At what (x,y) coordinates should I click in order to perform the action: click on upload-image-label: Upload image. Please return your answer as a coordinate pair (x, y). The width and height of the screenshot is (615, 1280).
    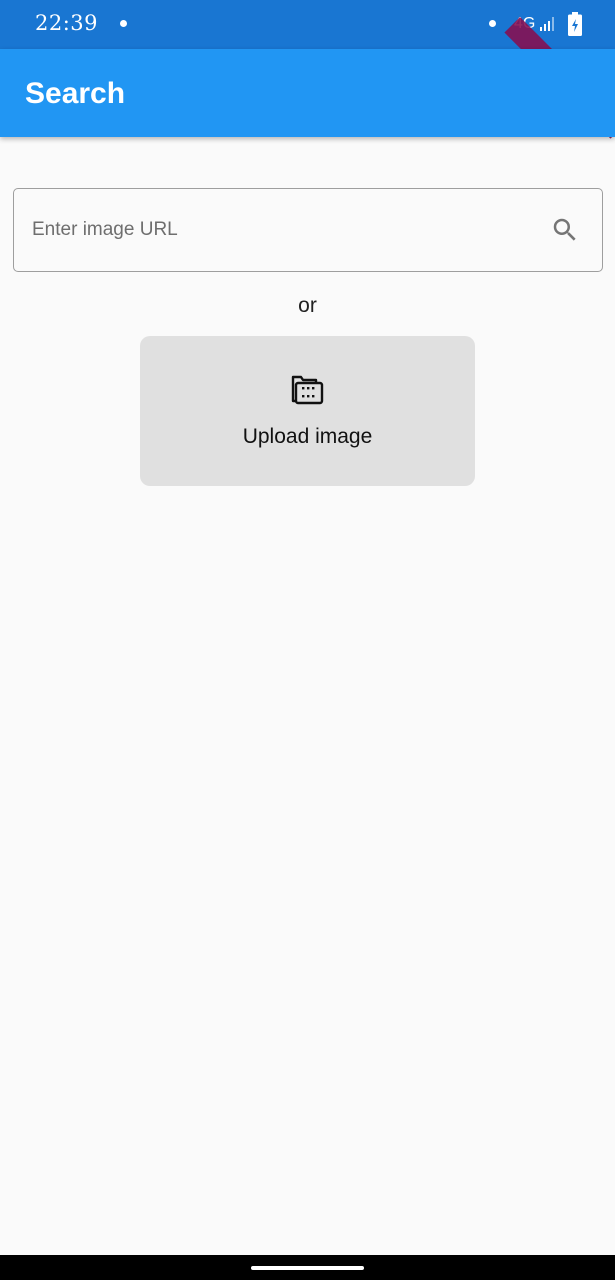
    Looking at the image, I should click on (307, 436).